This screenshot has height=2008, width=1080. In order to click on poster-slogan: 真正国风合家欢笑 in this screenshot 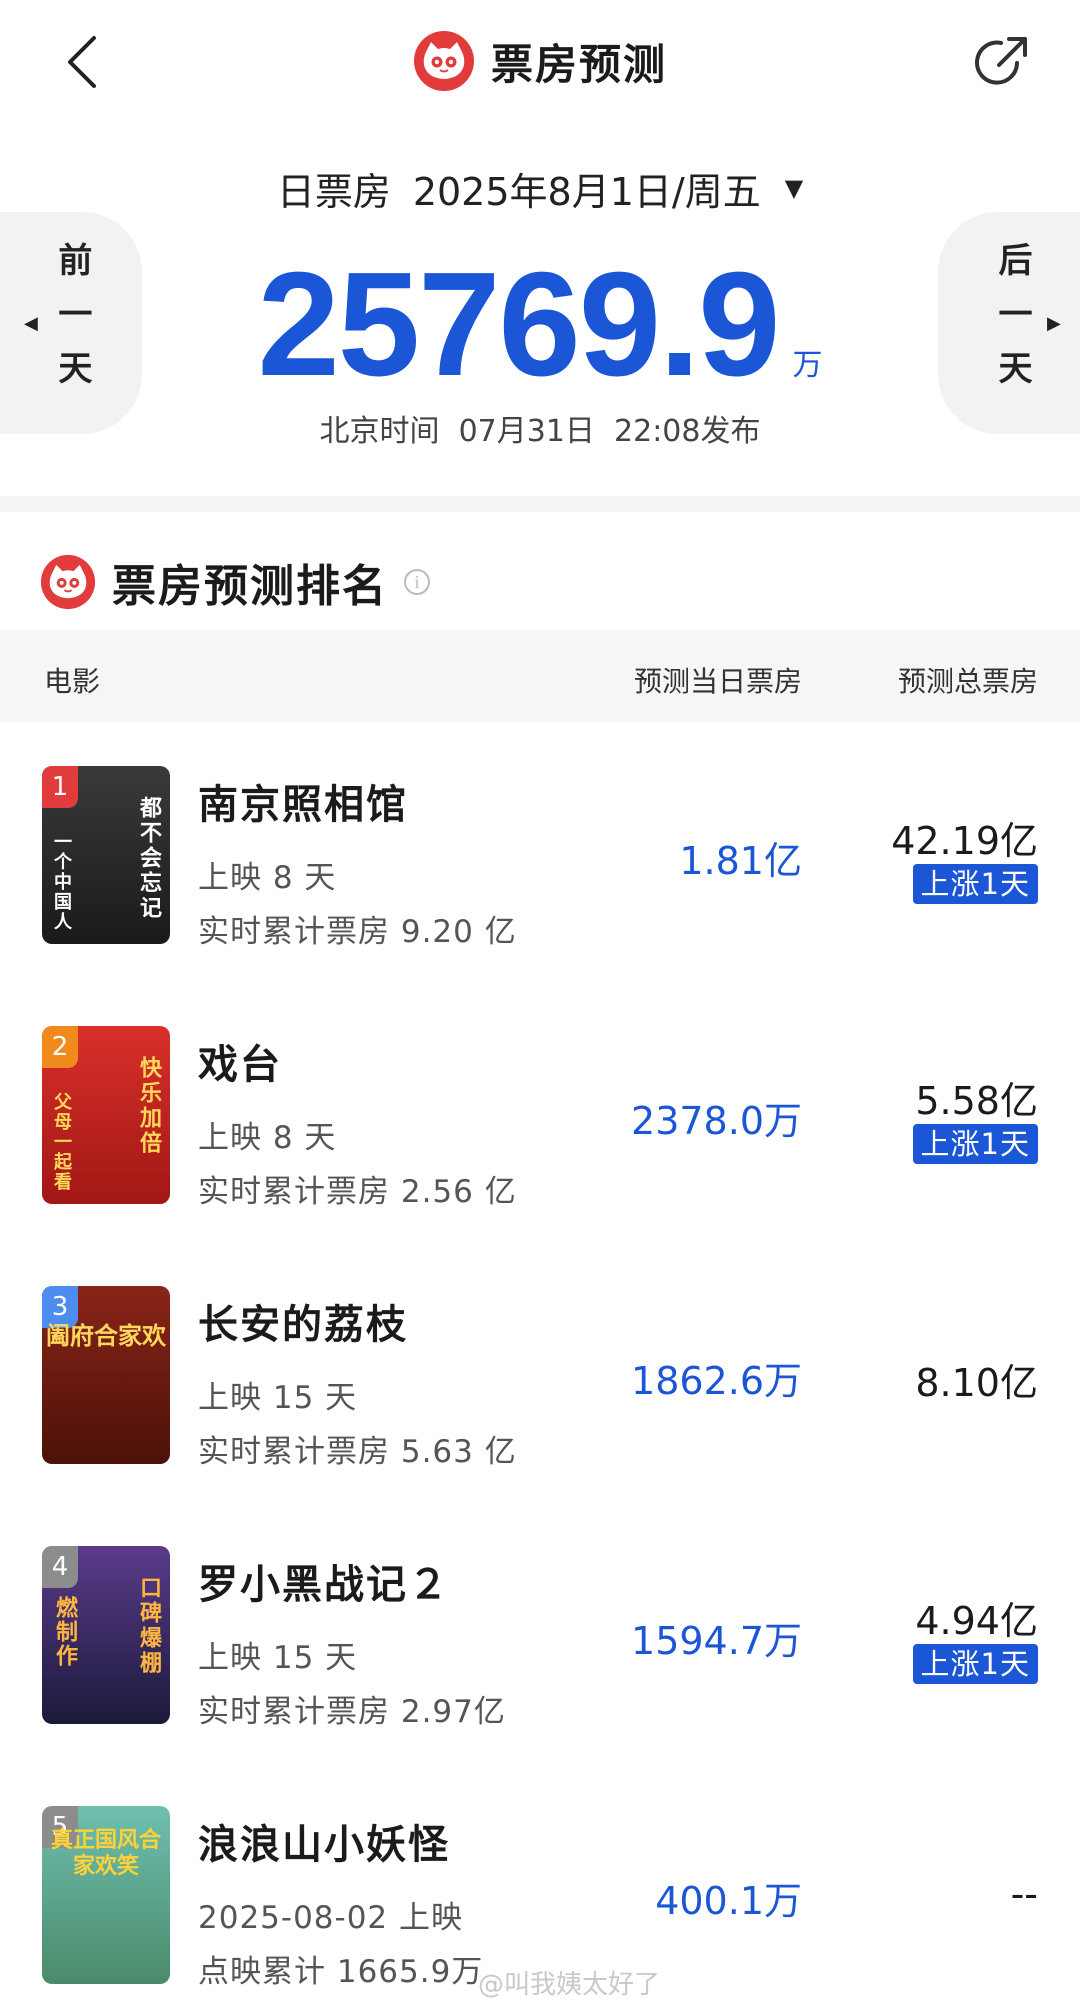, I will do `click(105, 1853)`.